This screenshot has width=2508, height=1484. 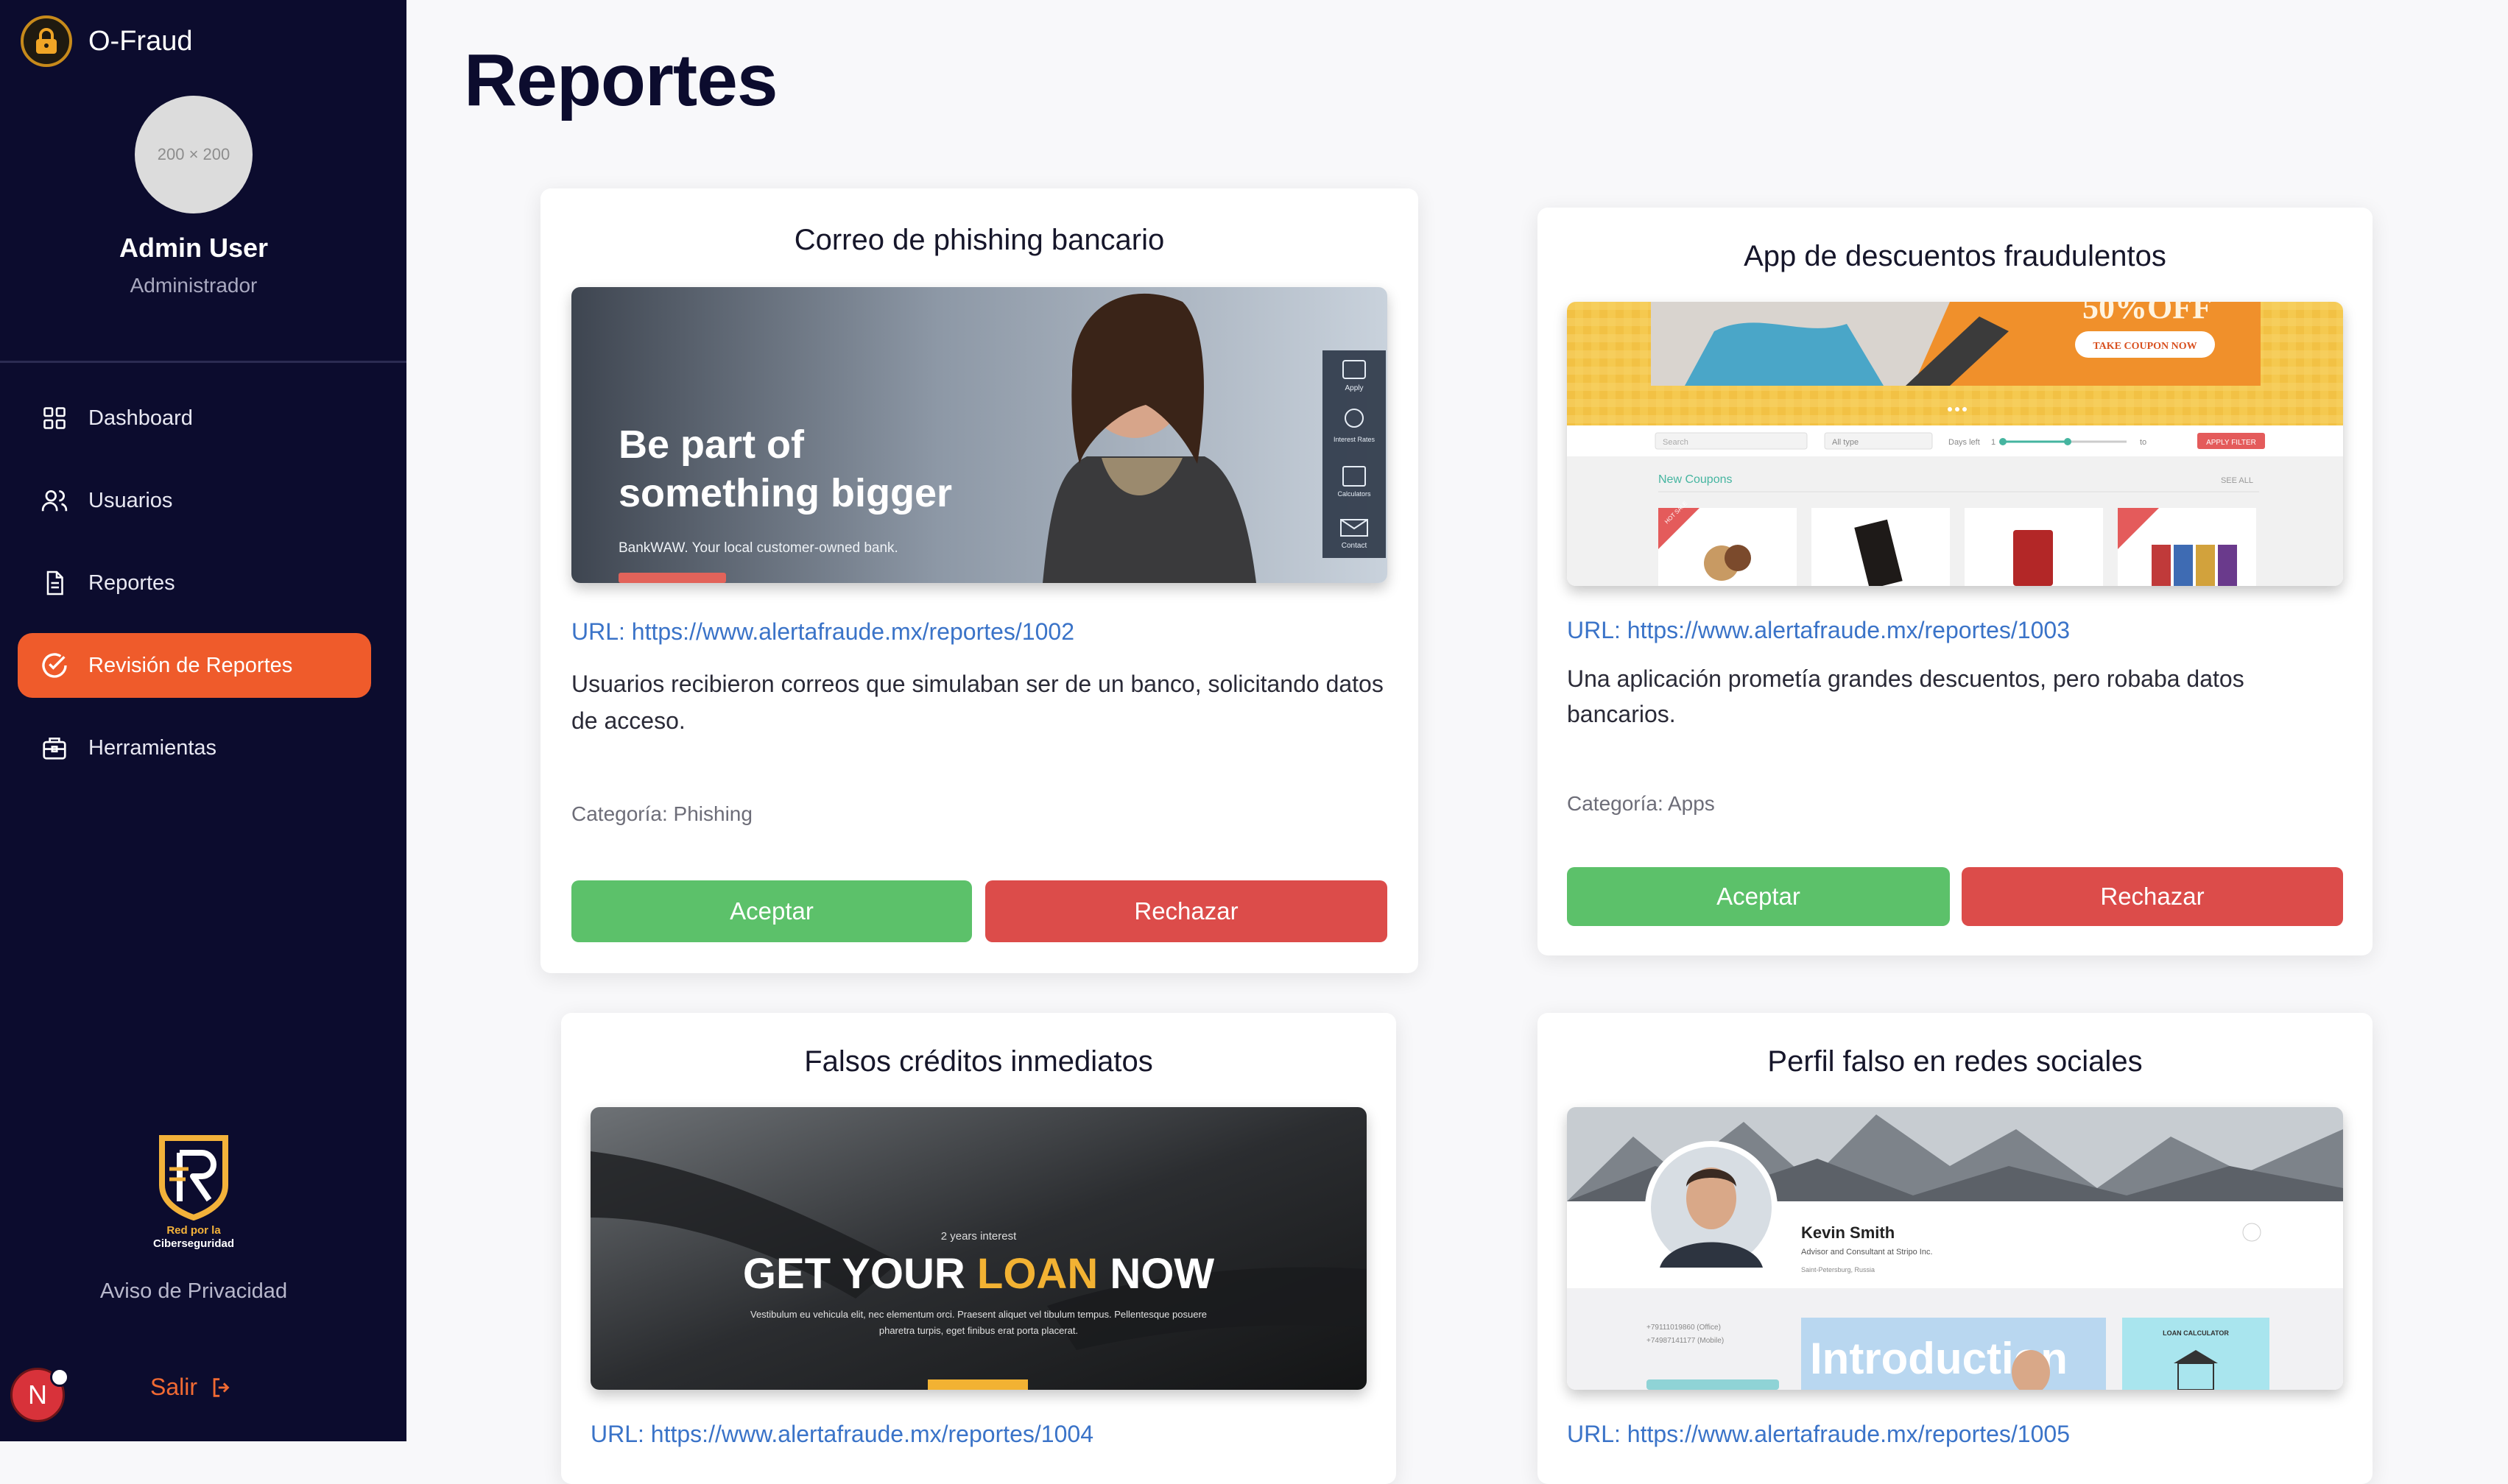 What do you see at coordinates (1845, 442) in the screenshot?
I see `svg-text: All type` at bounding box center [1845, 442].